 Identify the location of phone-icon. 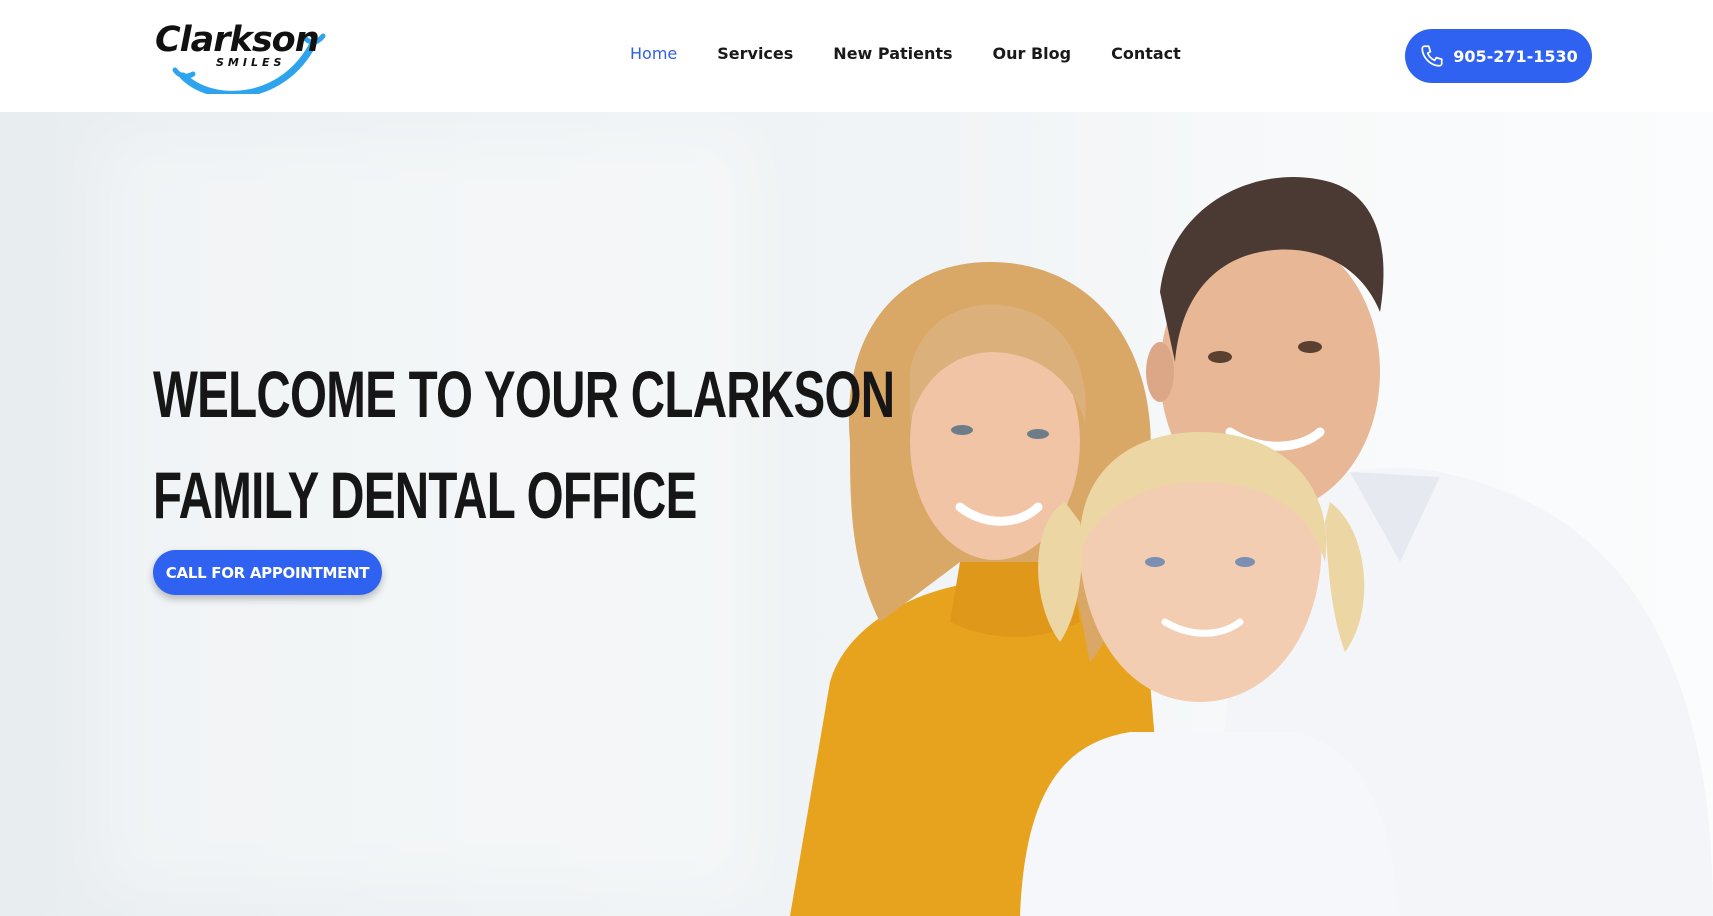
(1432, 56).